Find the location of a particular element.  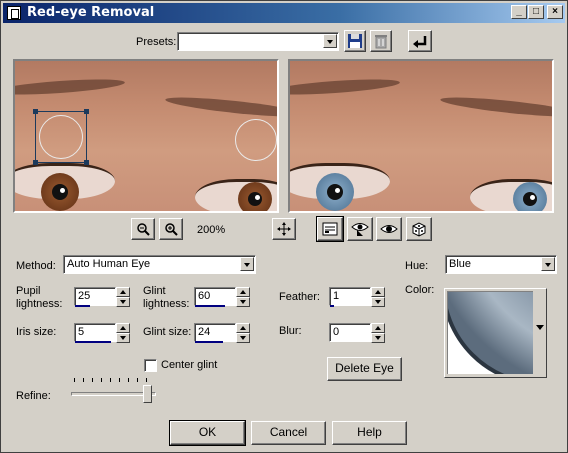

presets-dropdown is located at coordinates (258, 41).